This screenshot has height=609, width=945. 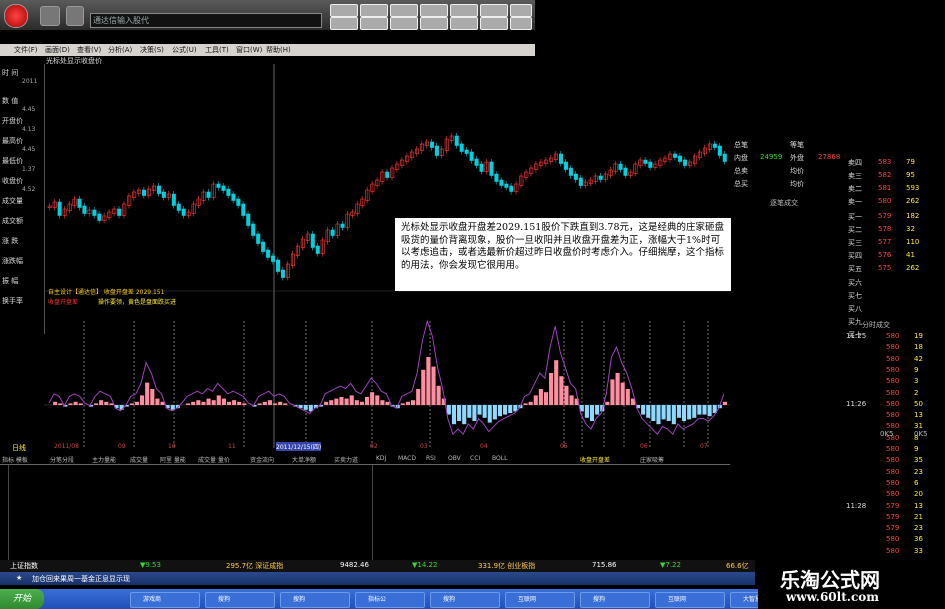 What do you see at coordinates (139, 459) in the screenshot?
I see `tab-volume: 成交量` at bounding box center [139, 459].